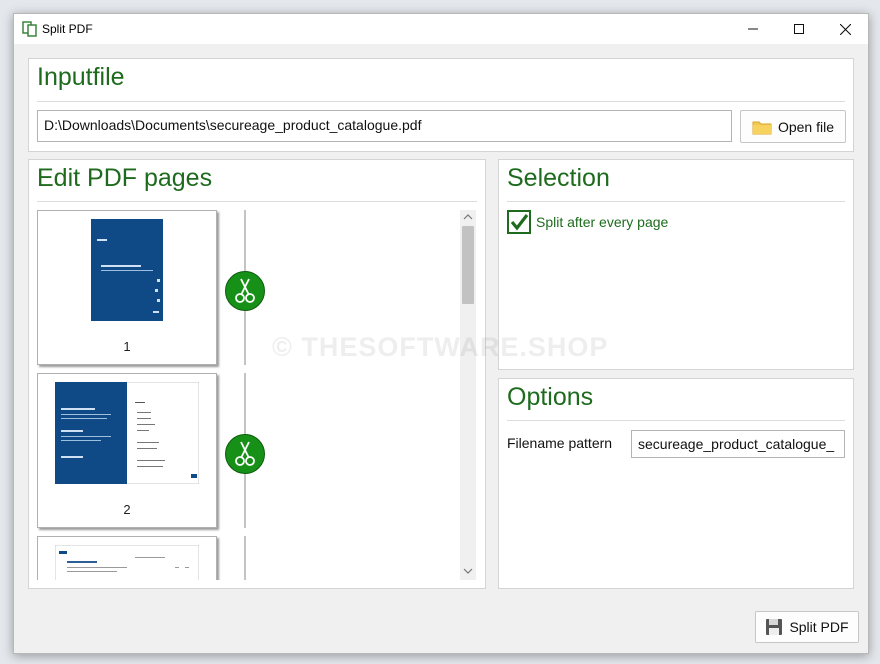  What do you see at coordinates (602, 222) in the screenshot?
I see `split-every-page-label: Split after every page` at bounding box center [602, 222].